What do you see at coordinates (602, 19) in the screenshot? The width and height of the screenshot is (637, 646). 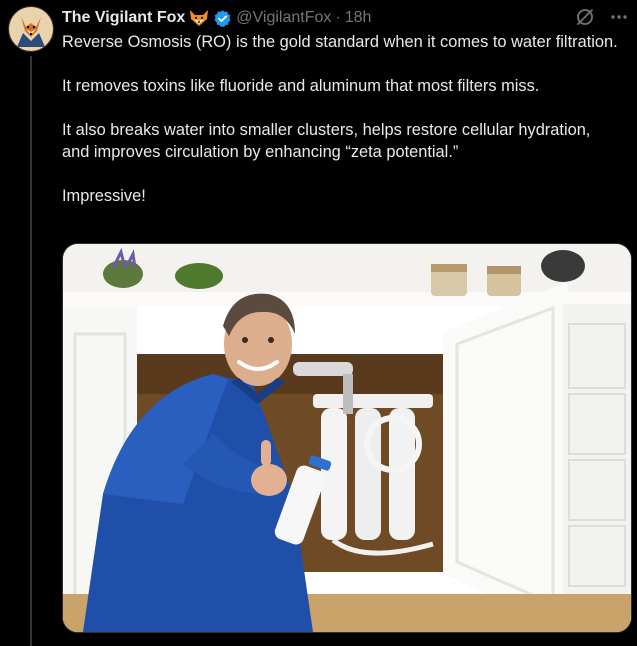 I see `top-actions` at bounding box center [602, 19].